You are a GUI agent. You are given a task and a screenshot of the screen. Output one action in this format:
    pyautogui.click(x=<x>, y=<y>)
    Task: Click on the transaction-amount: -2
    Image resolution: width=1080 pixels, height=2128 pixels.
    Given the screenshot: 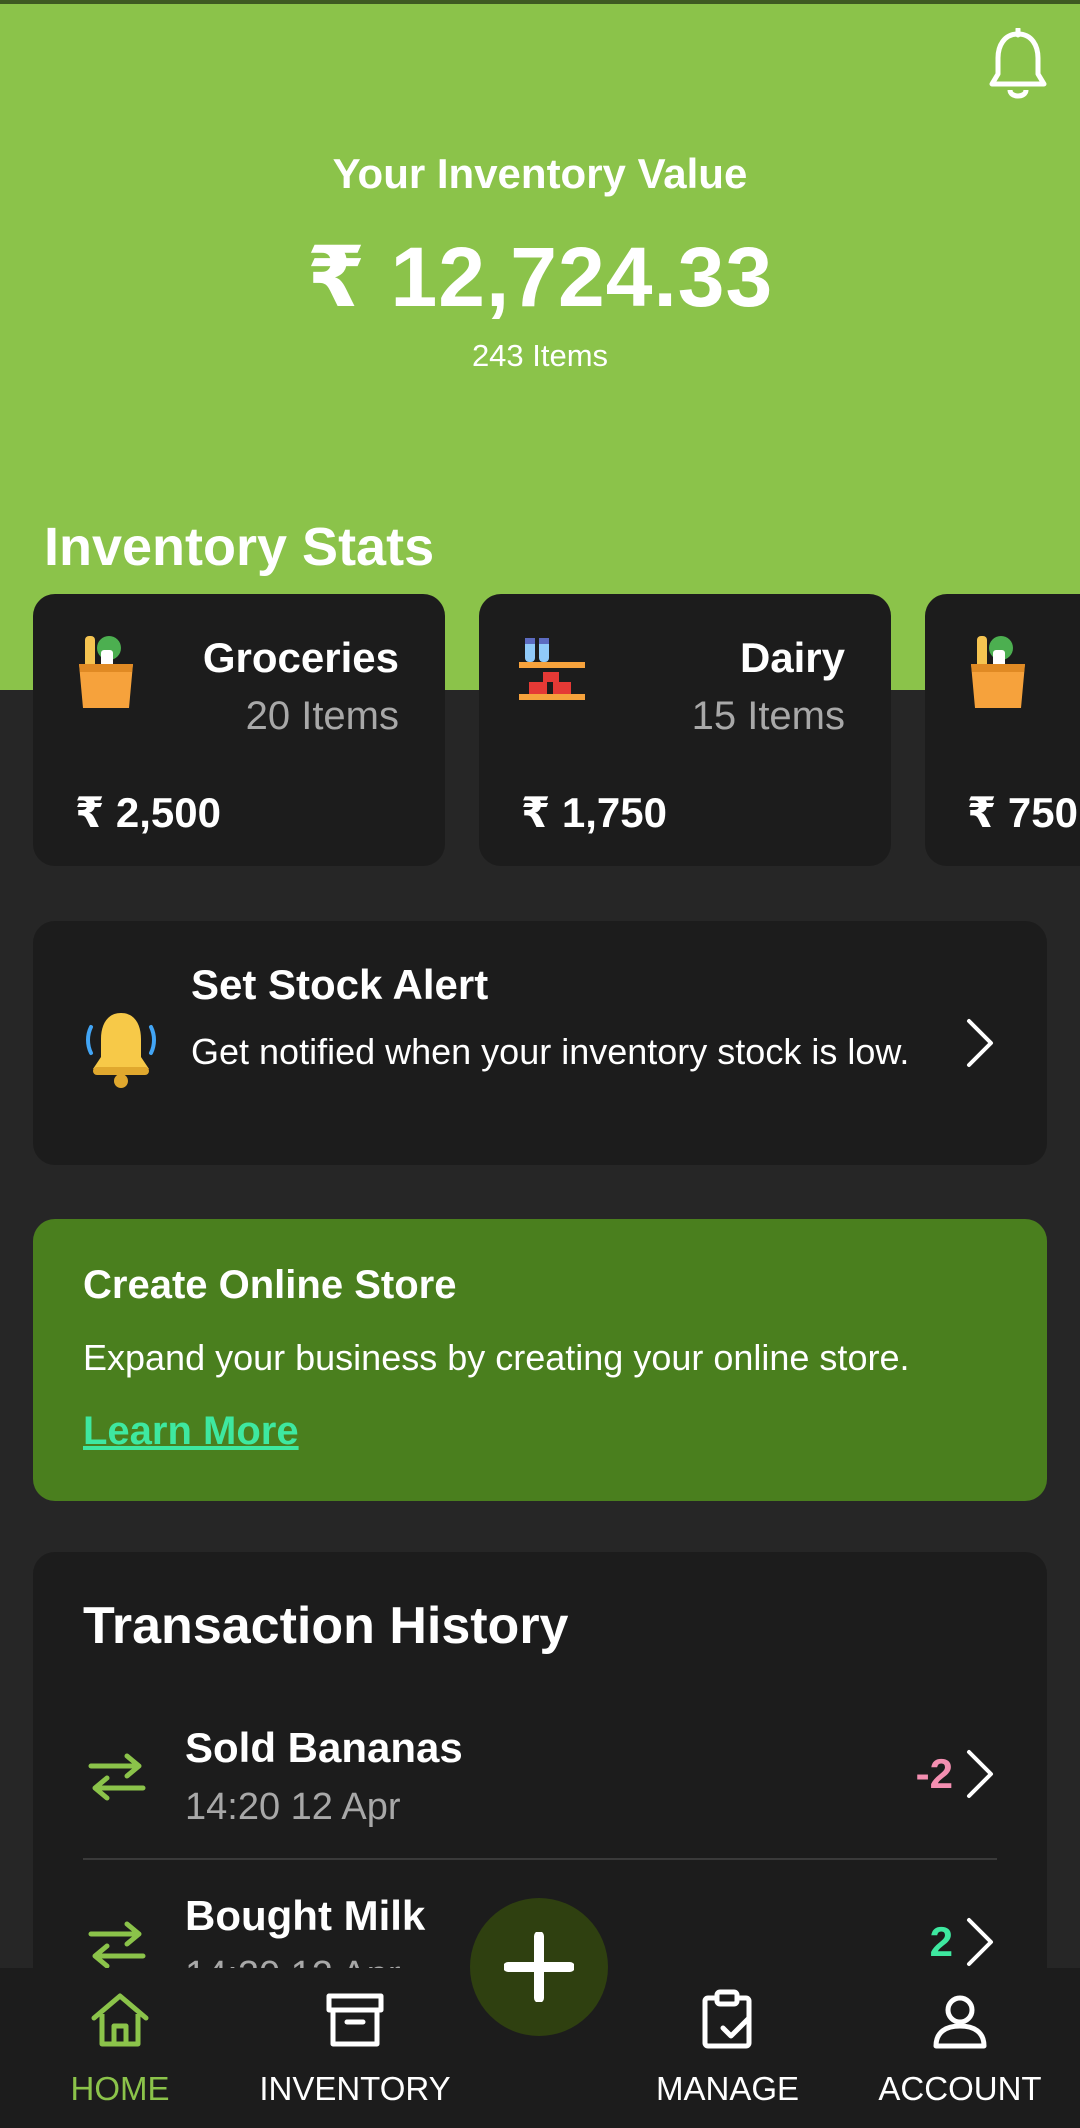 What is the action you would take?
    pyautogui.click(x=934, y=1773)
    